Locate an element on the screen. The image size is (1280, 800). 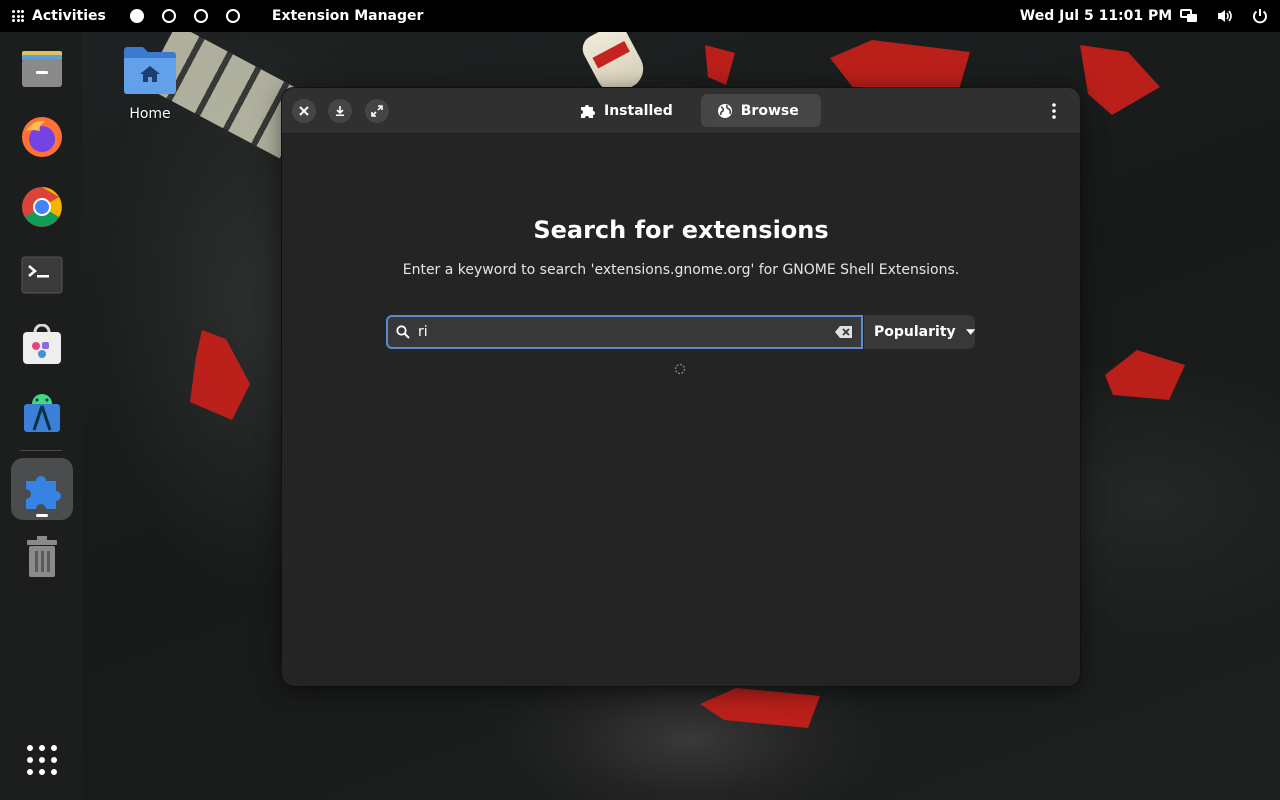
show-applications-button is located at coordinates (42, 760).